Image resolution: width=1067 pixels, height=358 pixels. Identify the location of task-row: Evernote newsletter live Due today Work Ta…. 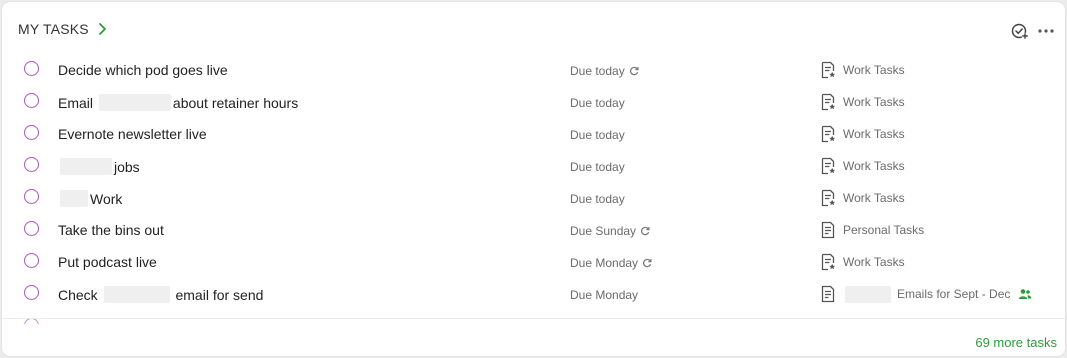
(533, 134).